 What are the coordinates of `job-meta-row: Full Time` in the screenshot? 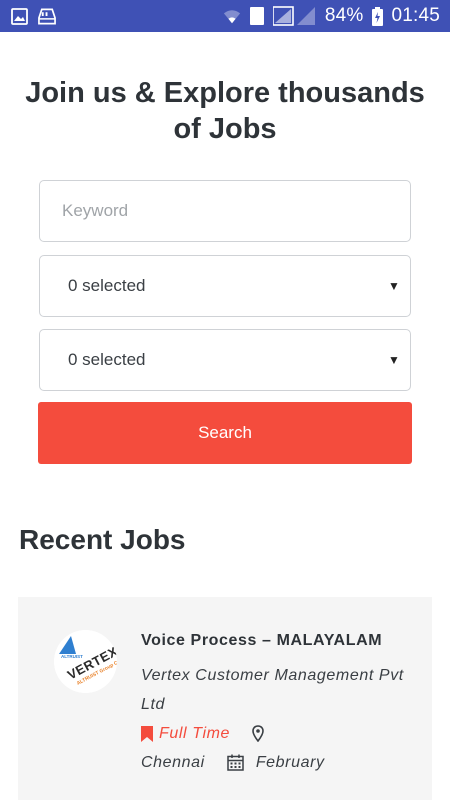 It's located at (281, 733).